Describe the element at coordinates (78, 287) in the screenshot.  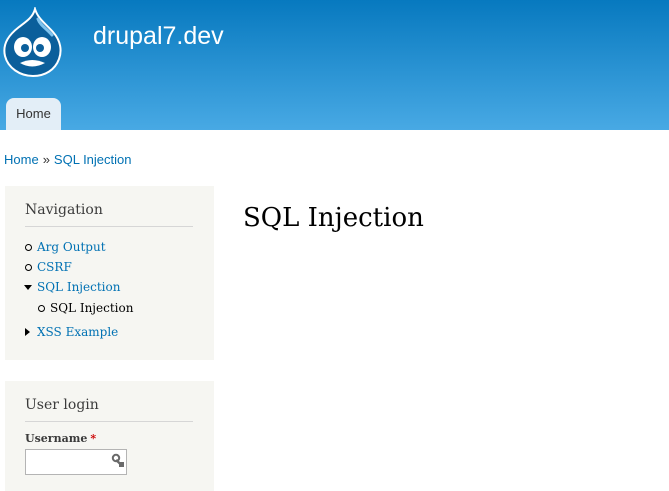
I see `nav-link-sql-injection: SQL Injection` at that location.